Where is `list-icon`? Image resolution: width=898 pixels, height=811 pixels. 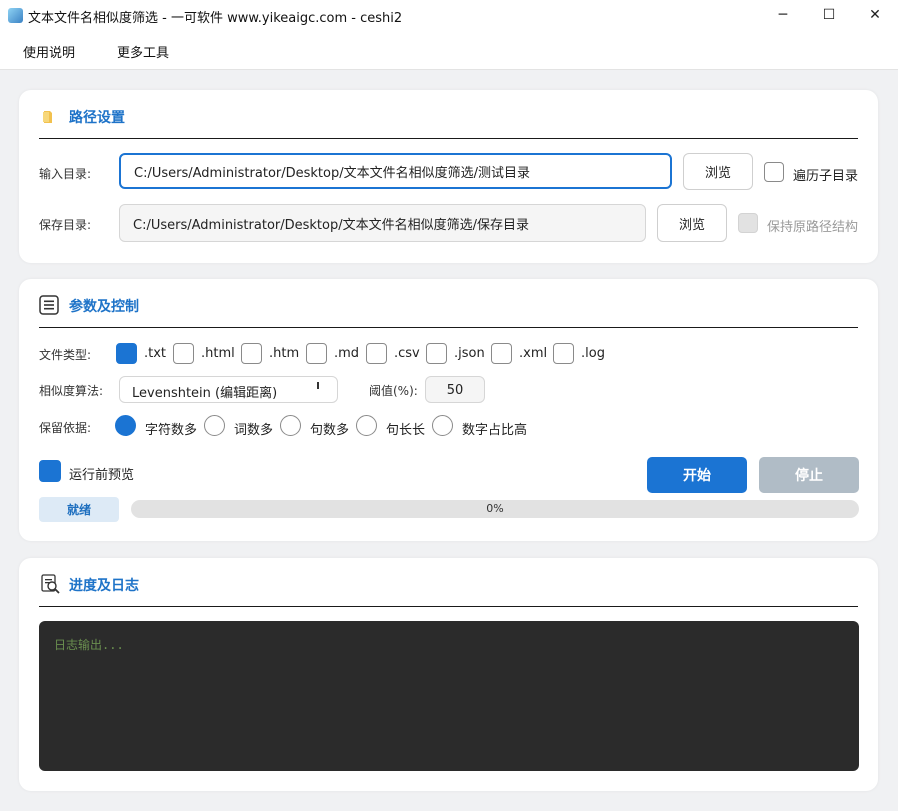
list-icon is located at coordinates (49, 305).